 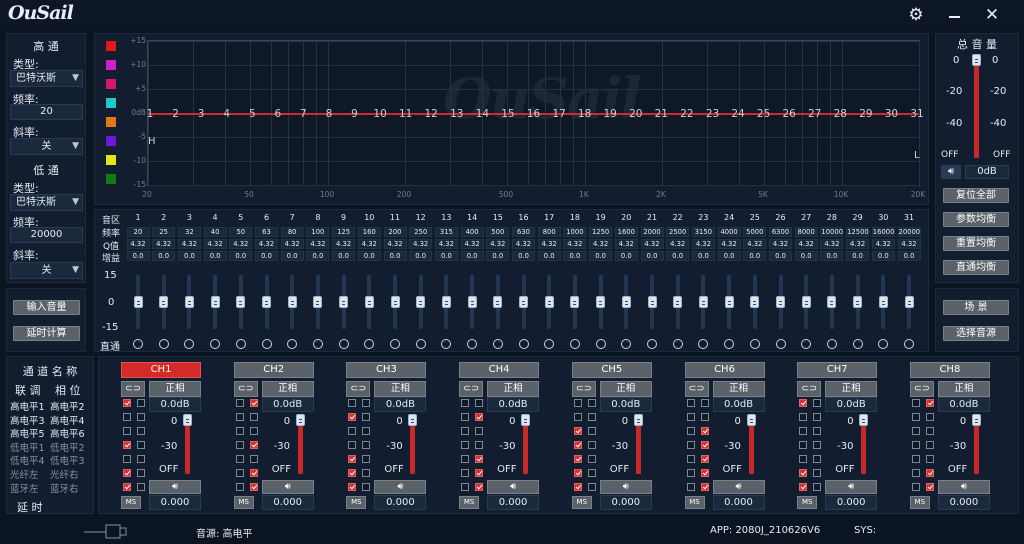 I want to click on eq-point-27: 27, so click(x=815, y=114).